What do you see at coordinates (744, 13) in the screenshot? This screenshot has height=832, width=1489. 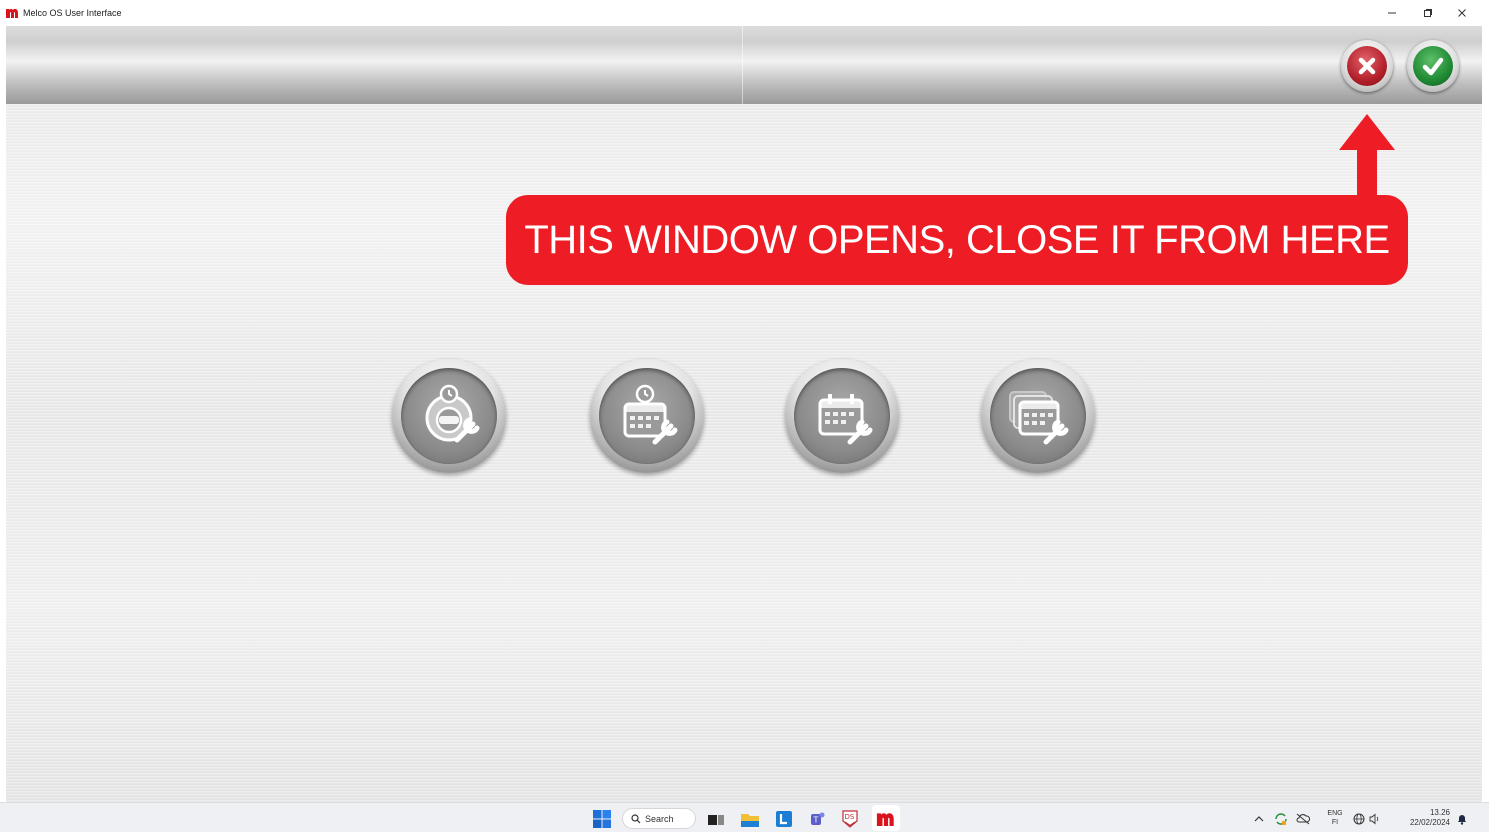 I see `window-titlebar: Melco OS User Interface` at bounding box center [744, 13].